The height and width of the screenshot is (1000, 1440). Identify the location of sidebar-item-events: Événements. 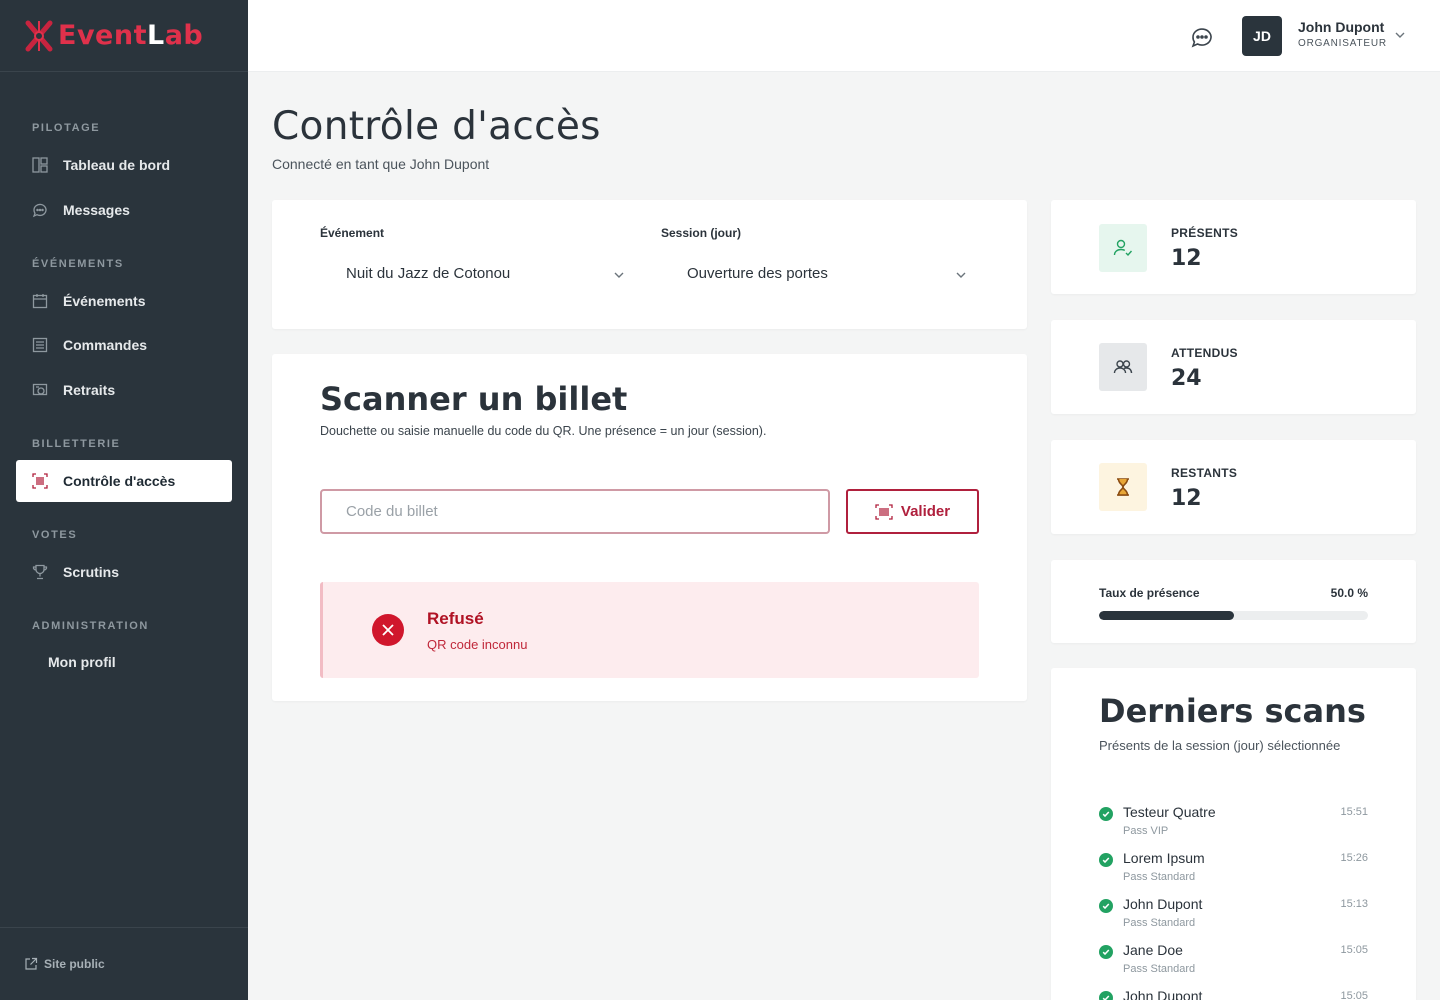
(124, 301).